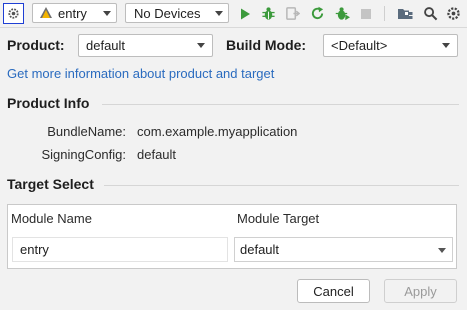  I want to click on run-config-settings-button, so click(13, 13).